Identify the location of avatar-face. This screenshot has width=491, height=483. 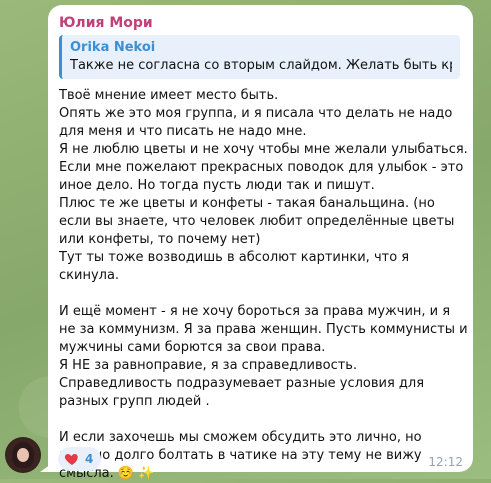
(23, 455).